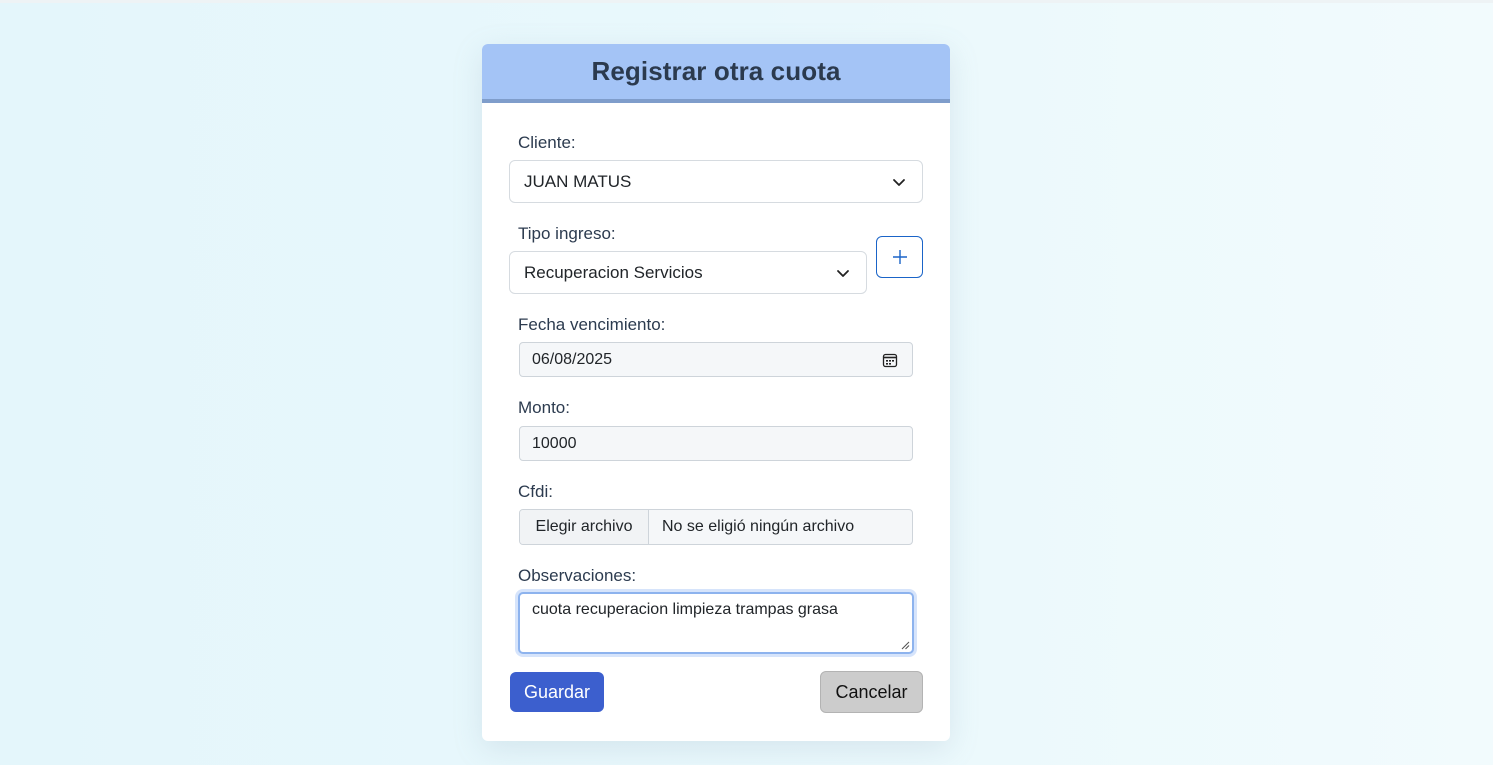 Image resolution: width=1493 pixels, height=765 pixels. I want to click on file-status-text: No se eligió ningún archivo, so click(758, 526).